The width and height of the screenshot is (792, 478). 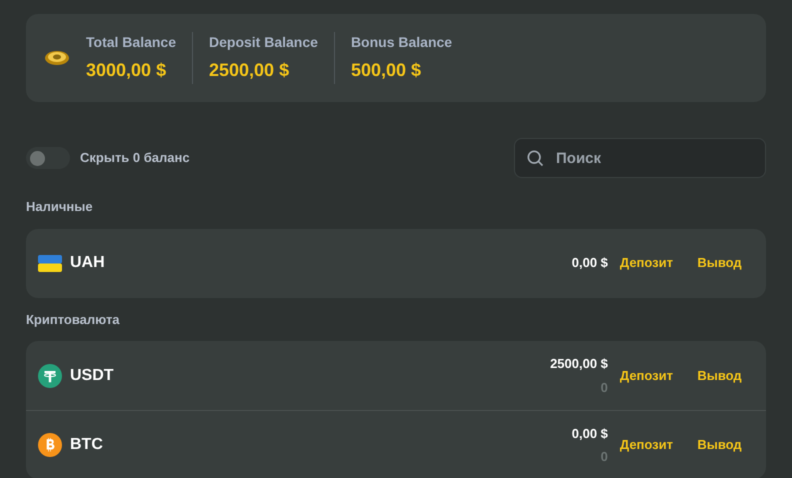 I want to click on balance-label: Bonus Balance, so click(x=401, y=42).